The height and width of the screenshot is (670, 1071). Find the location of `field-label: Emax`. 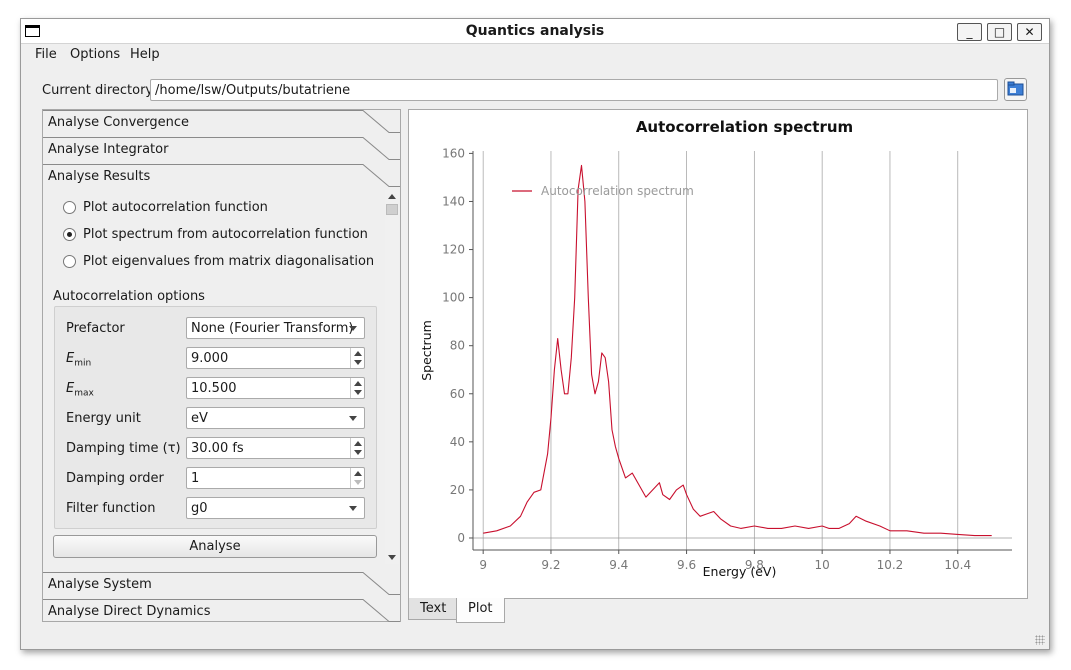

field-label: Emax is located at coordinates (80, 390).